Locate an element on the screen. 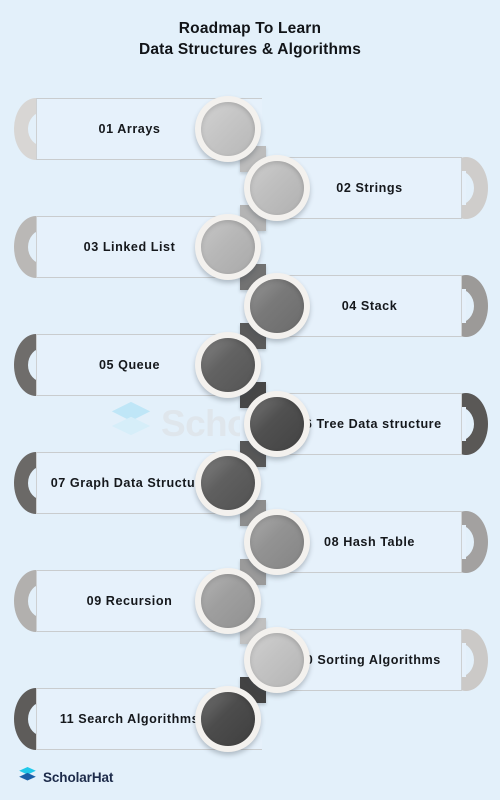 This screenshot has width=500, height=800. footer-brand: ScholarHat is located at coordinates (65, 777).